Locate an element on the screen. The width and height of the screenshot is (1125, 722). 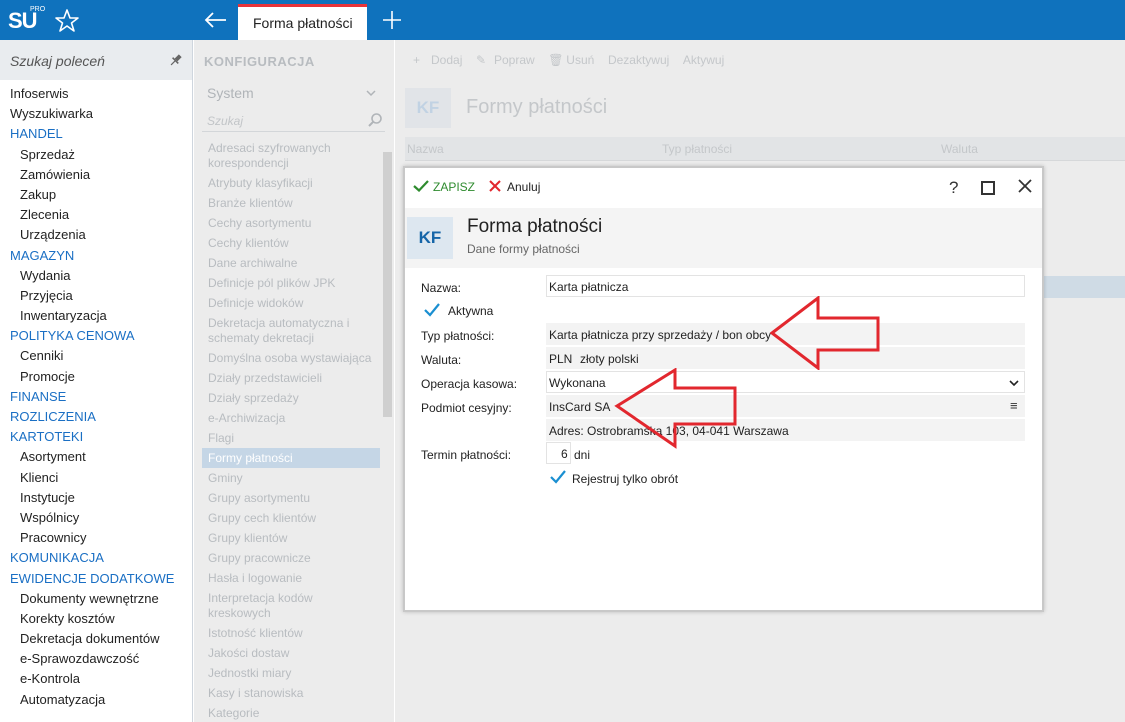
selected-row is located at coordinates (1082, 287).